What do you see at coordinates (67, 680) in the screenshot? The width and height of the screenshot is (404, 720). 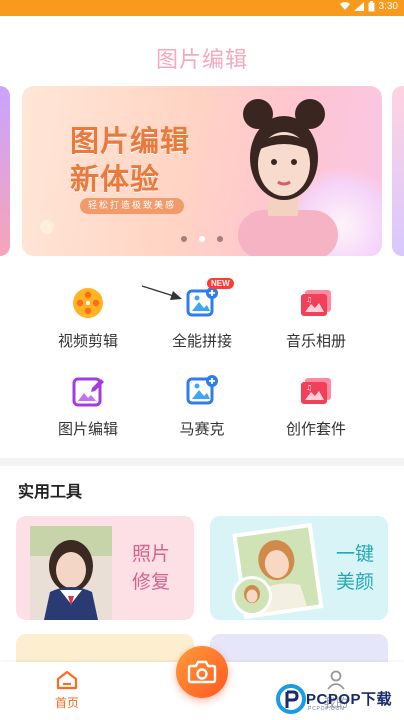 I see `home-icon` at bounding box center [67, 680].